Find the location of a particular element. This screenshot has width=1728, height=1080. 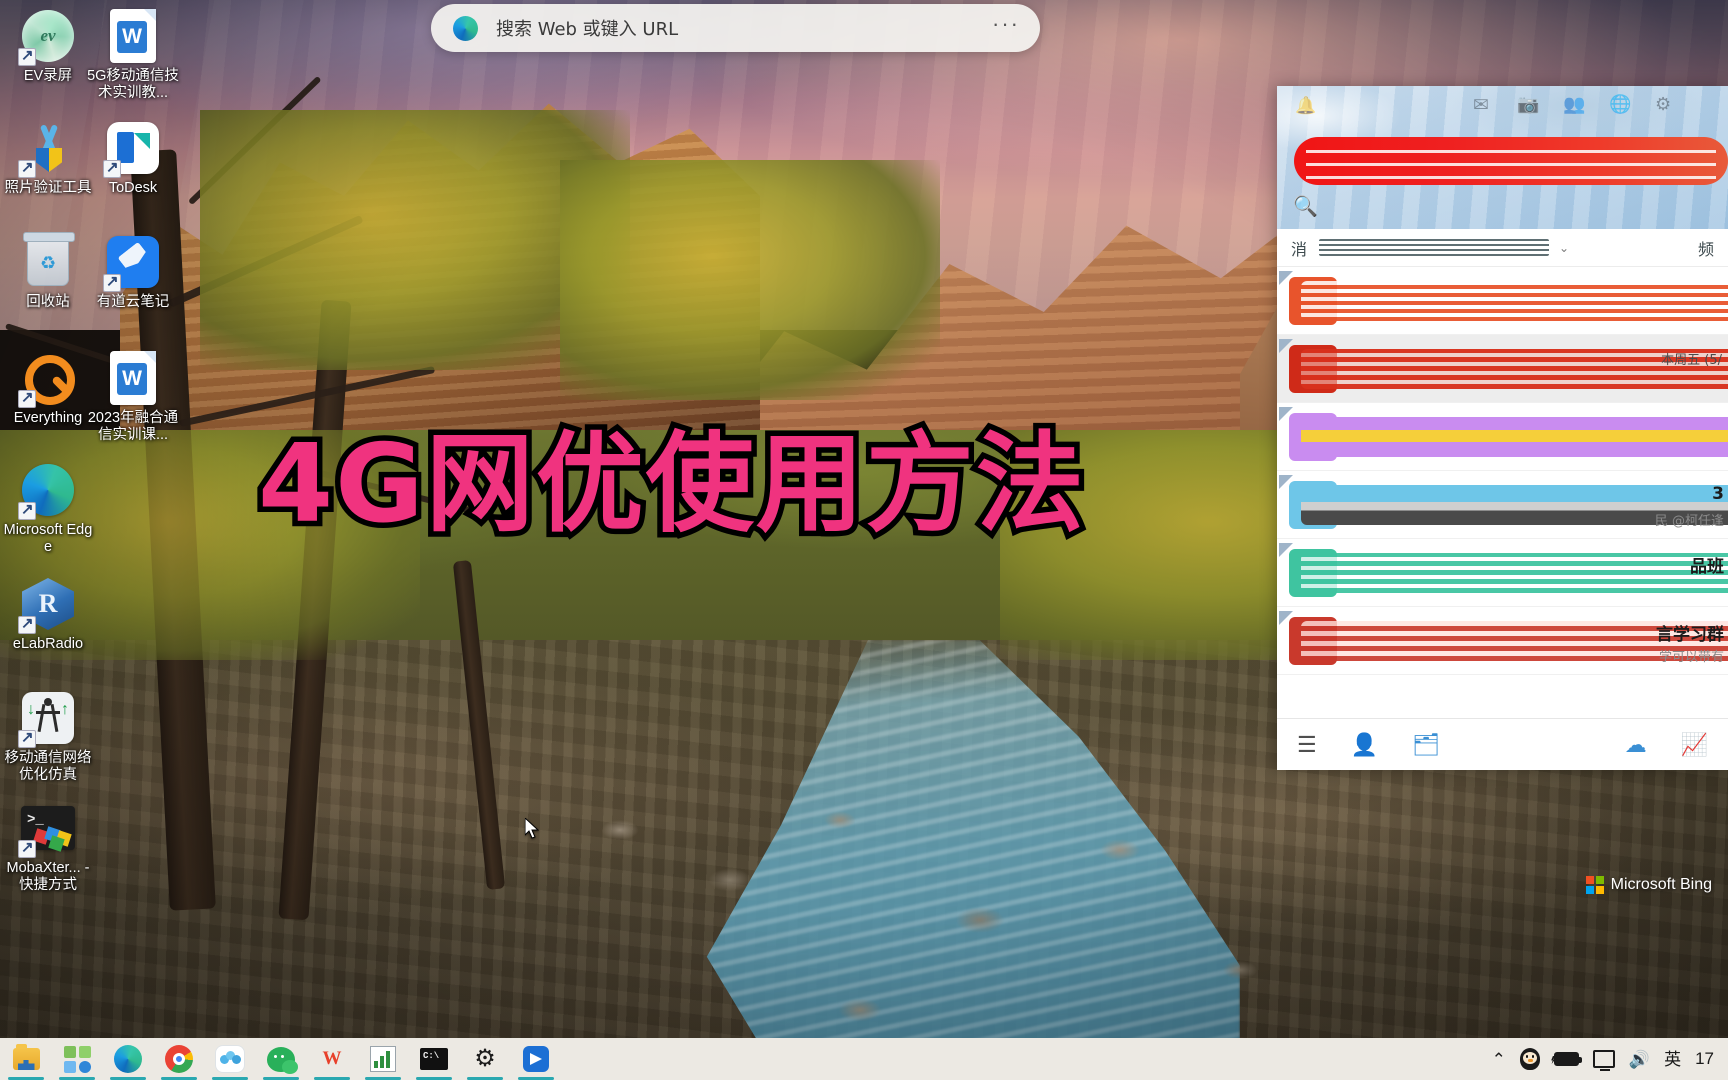

bell-icon: 🔔 is located at coordinates (1305, 106).